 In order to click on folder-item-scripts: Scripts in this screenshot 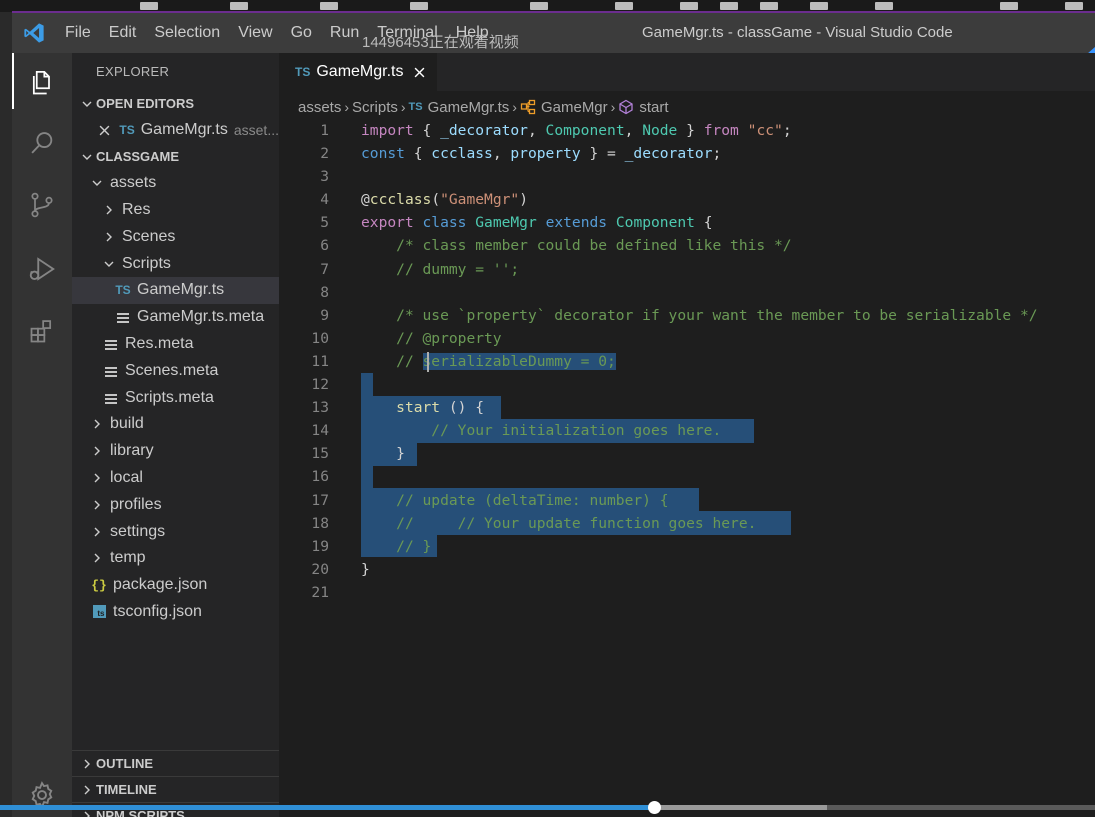, I will do `click(175, 263)`.